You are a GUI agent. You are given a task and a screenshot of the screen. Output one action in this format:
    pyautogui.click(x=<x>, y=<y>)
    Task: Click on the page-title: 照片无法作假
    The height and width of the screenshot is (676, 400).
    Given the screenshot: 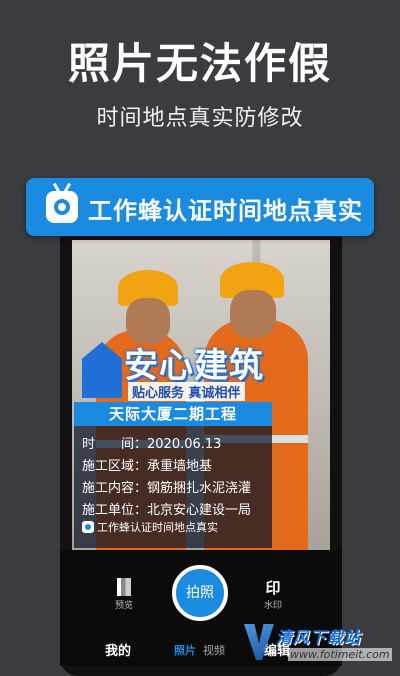 What is the action you would take?
    pyautogui.click(x=199, y=63)
    